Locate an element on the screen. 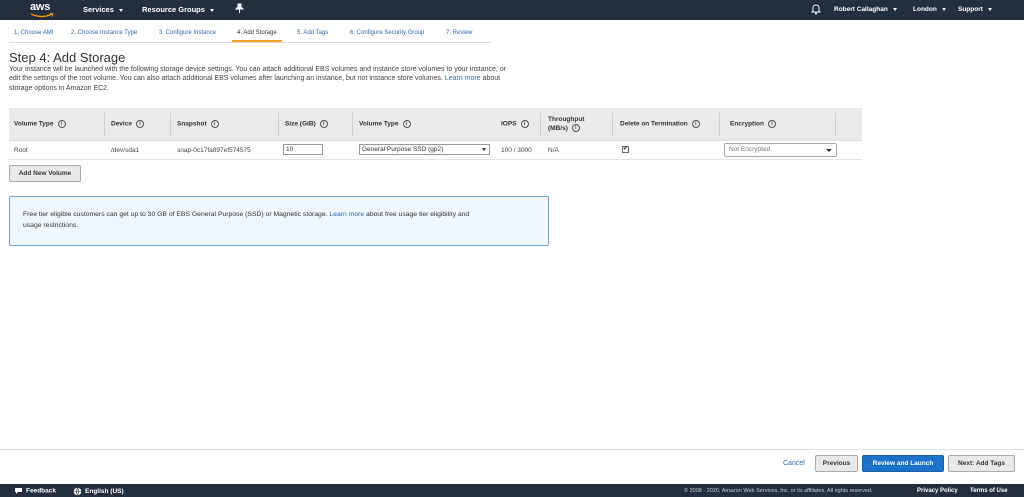 This screenshot has height=497, width=1024. privacy-policy-link: Privacy Policy is located at coordinates (937, 491).